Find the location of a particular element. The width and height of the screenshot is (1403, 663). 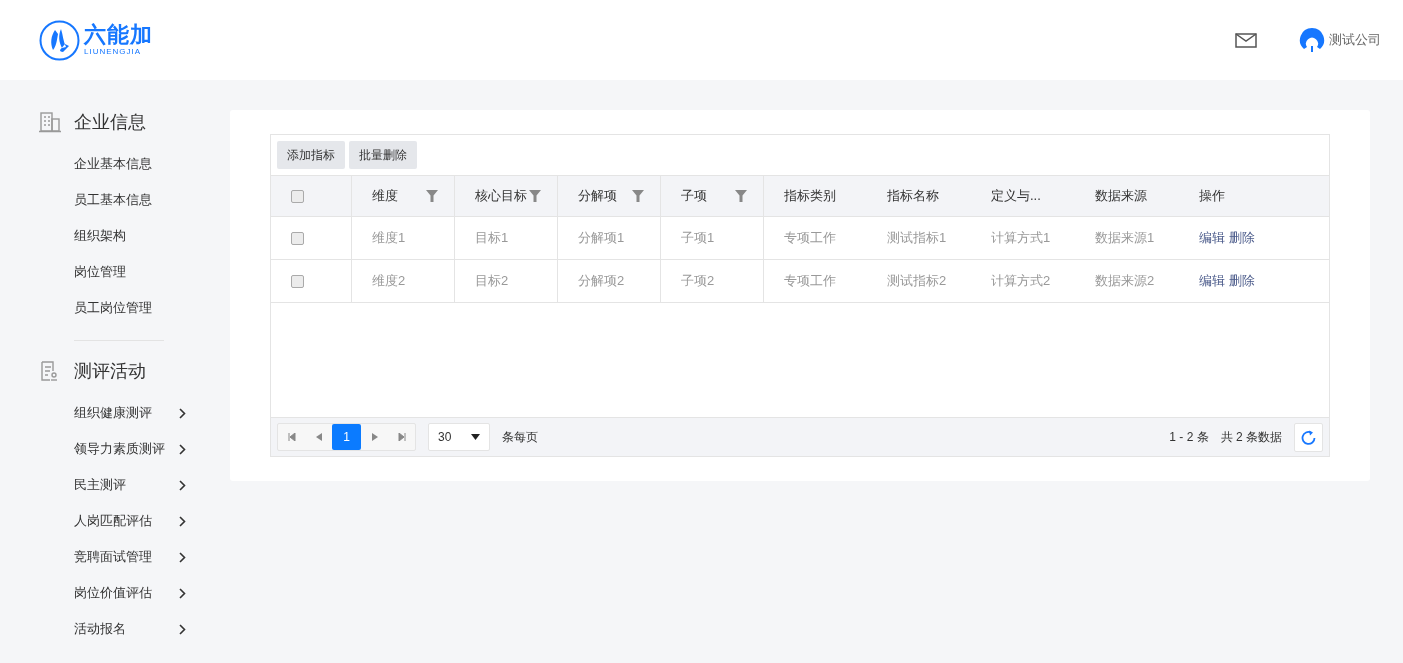

sidebar-item: 竞聘面试管理 is located at coordinates (130, 557).